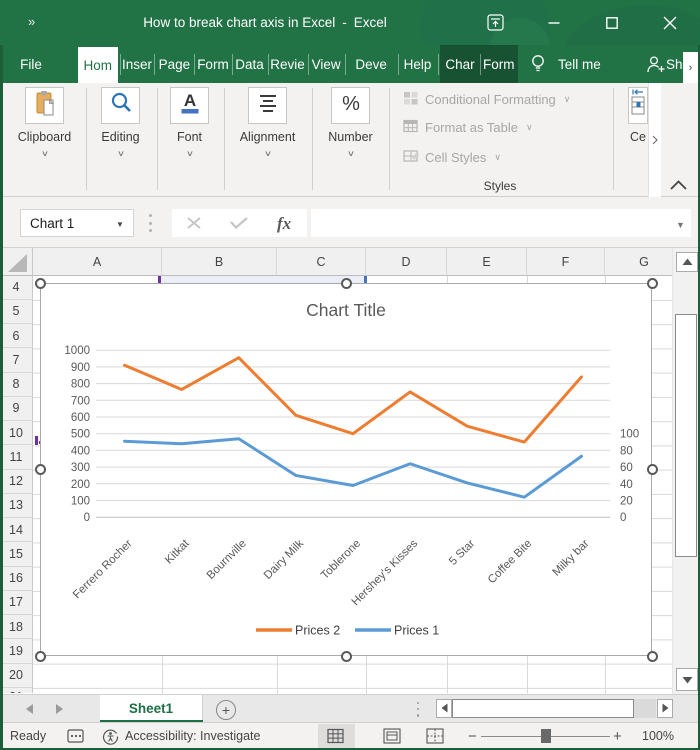 The height and width of the screenshot is (750, 700). I want to click on secondary-axis-label: 80, so click(626, 451).